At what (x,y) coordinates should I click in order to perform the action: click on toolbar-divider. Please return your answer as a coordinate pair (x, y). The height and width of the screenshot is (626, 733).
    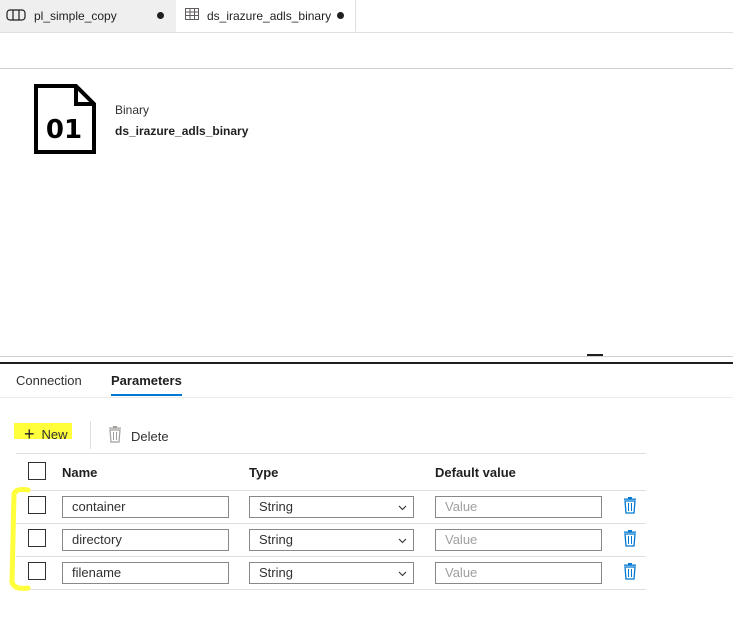
    Looking at the image, I should click on (366, 68).